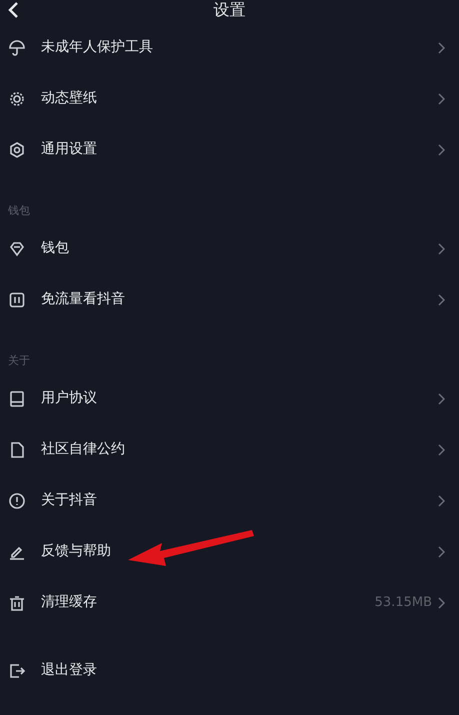 The width and height of the screenshot is (459, 715). What do you see at coordinates (403, 603) in the screenshot?
I see `cache-size: 53.15MB` at bounding box center [403, 603].